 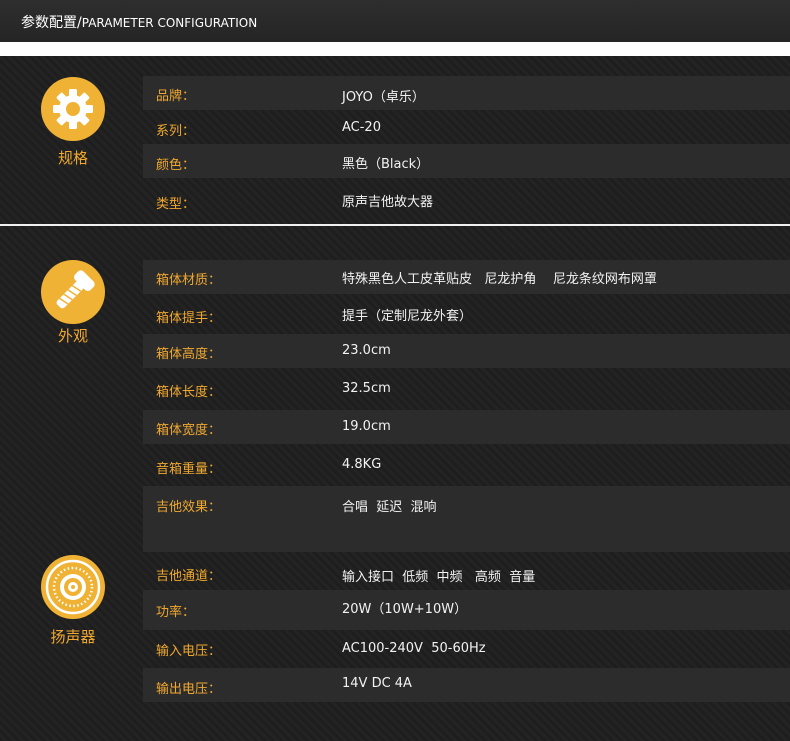 I want to click on speaker-badge, so click(x=73, y=587).